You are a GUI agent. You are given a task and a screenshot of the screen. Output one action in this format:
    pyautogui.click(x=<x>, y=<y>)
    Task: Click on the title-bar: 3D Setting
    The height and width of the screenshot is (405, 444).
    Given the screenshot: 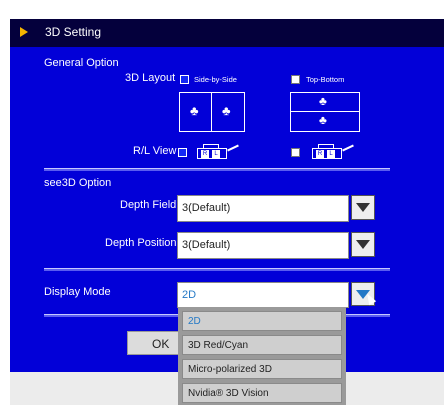 What is the action you would take?
    pyautogui.click(x=227, y=33)
    